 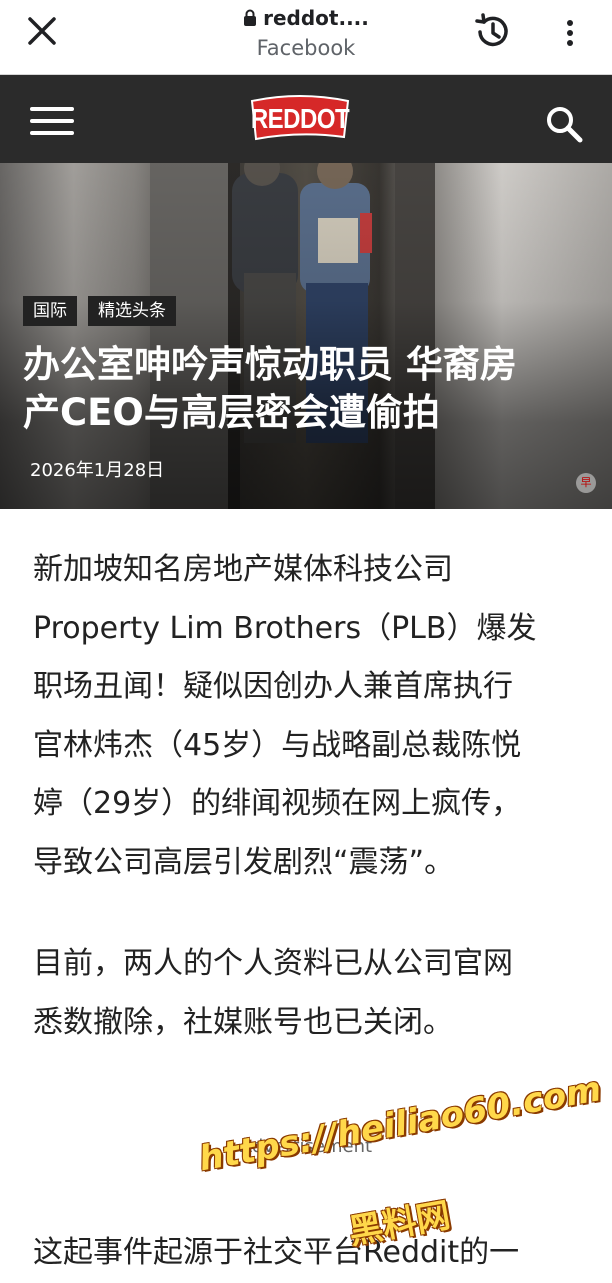 I want to click on browser-toolbar: reddot.... Facebook, so click(x=306, y=37).